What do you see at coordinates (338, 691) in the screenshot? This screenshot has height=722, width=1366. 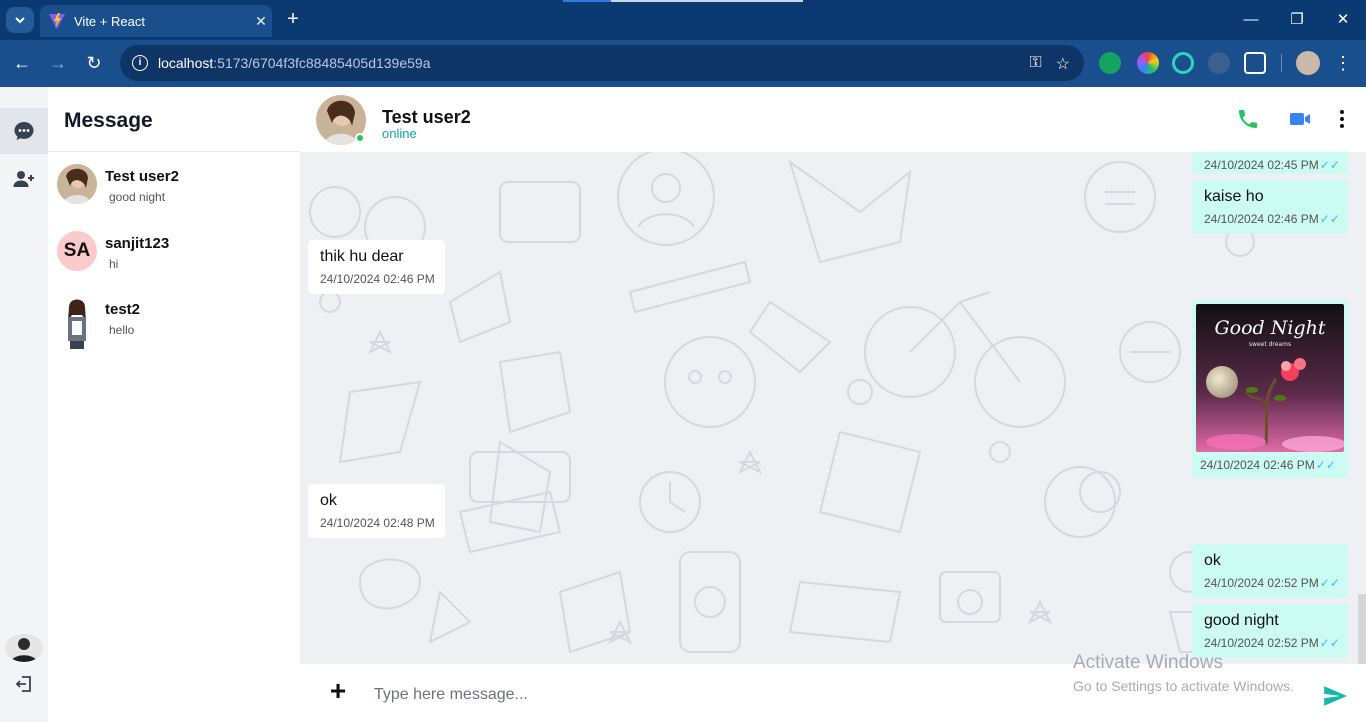 I see `attach-plus-button: +` at bounding box center [338, 691].